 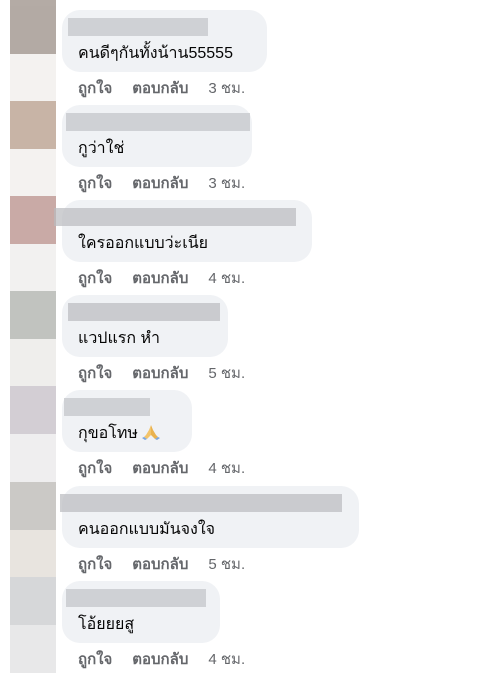 I want to click on comment-text: กุขอโทษ, so click(x=119, y=434).